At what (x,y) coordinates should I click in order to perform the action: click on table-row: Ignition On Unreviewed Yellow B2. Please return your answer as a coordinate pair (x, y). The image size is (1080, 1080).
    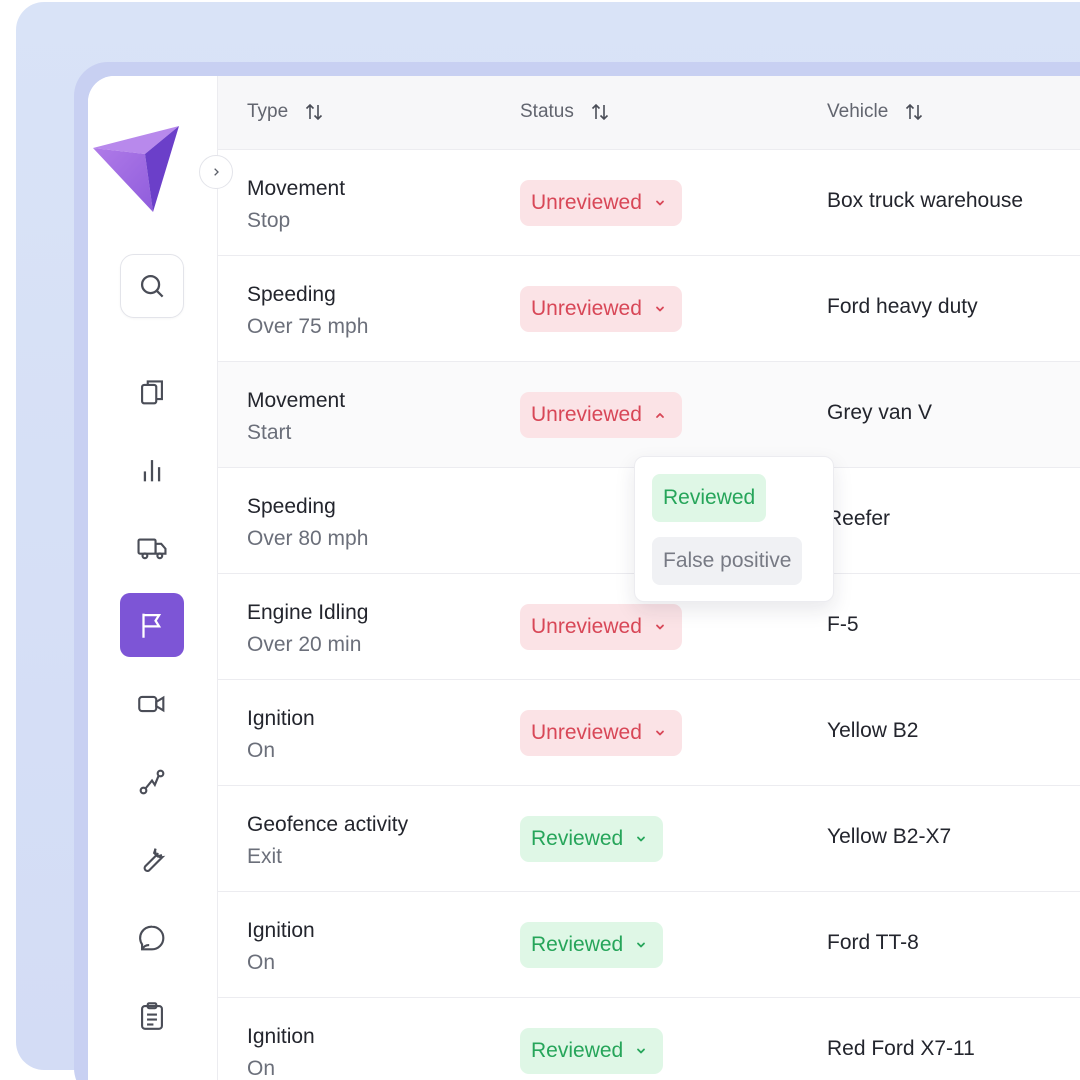
    Looking at the image, I should click on (649, 733).